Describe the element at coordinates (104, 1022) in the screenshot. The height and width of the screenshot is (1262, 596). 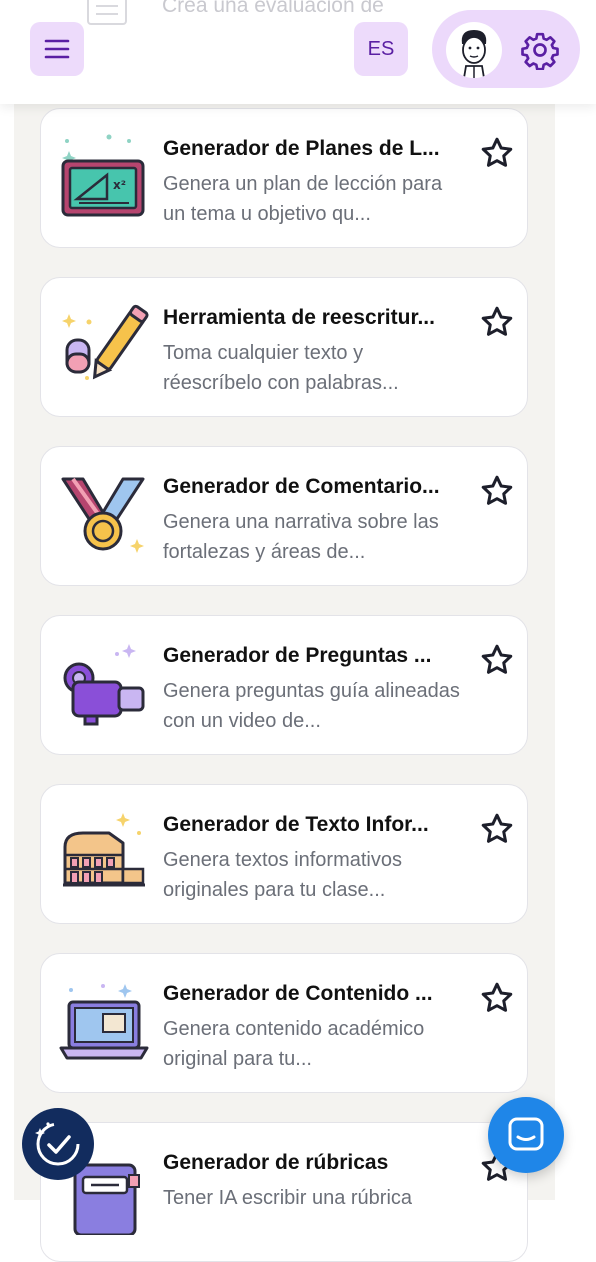
I see `laptop-icon` at that location.